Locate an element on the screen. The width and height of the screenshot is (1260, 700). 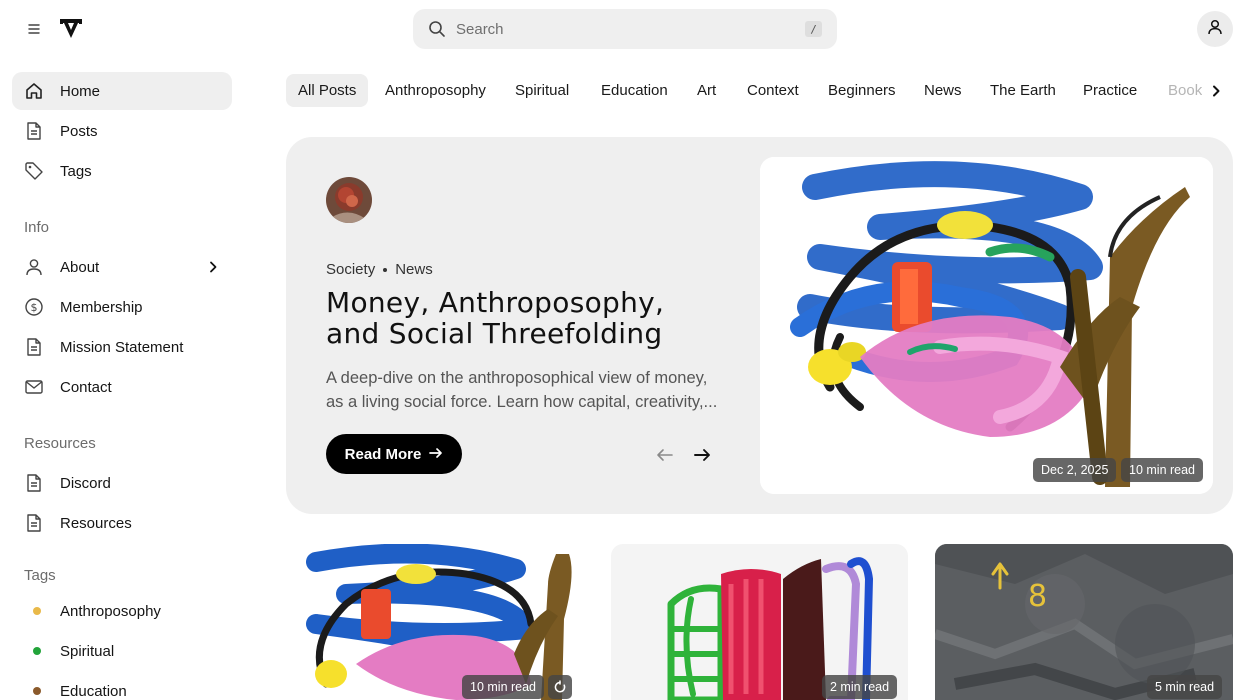
sidebar-item-contact: Contact is located at coordinates (122, 387).